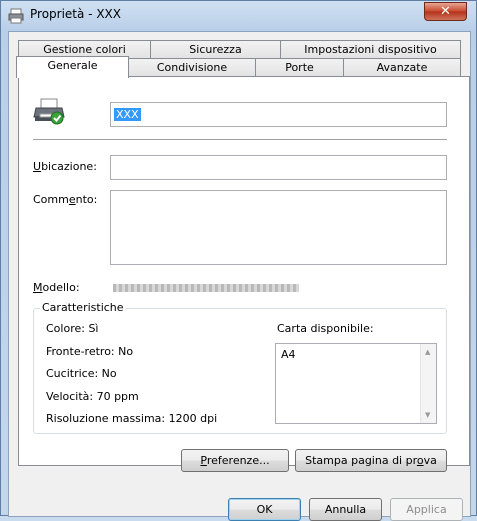  What do you see at coordinates (92, 396) in the screenshot?
I see `feature-speed: Velocità: 70 ppm` at bounding box center [92, 396].